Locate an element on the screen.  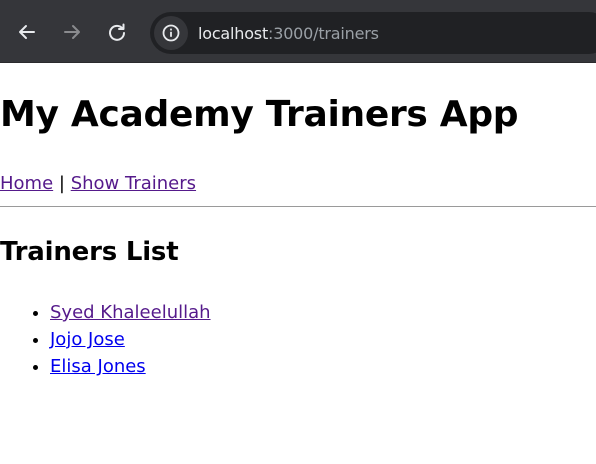
list-item: Elisa Jones is located at coordinates (130, 366).